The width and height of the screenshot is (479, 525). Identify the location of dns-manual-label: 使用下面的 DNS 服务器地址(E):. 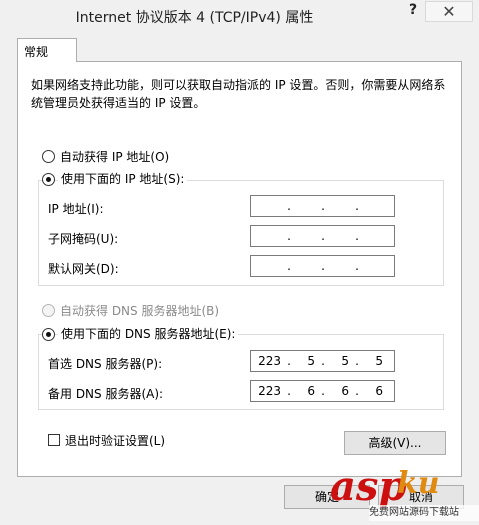
(148, 333).